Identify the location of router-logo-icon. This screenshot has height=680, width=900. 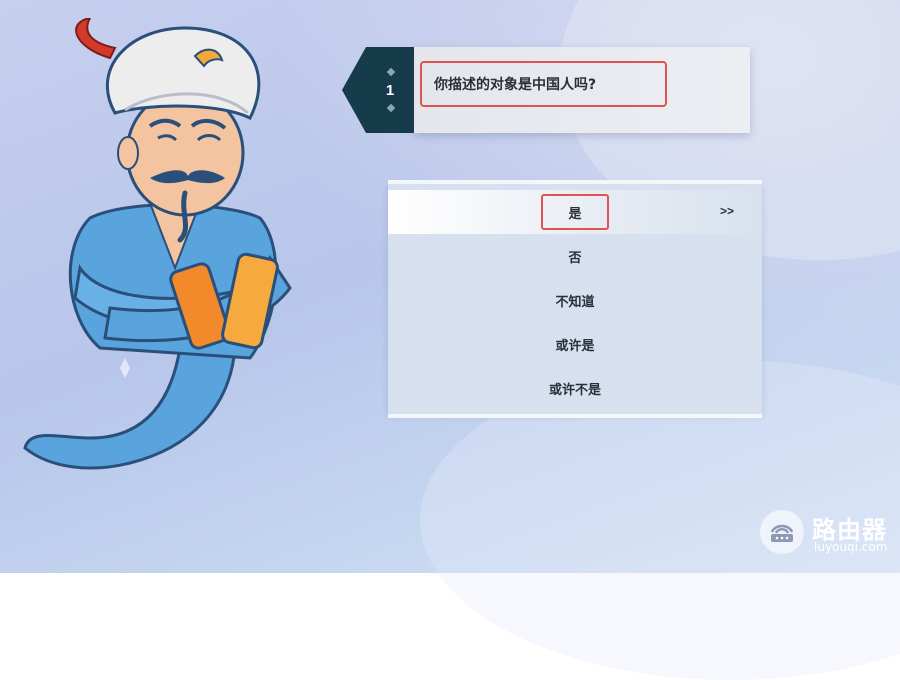
(782, 532).